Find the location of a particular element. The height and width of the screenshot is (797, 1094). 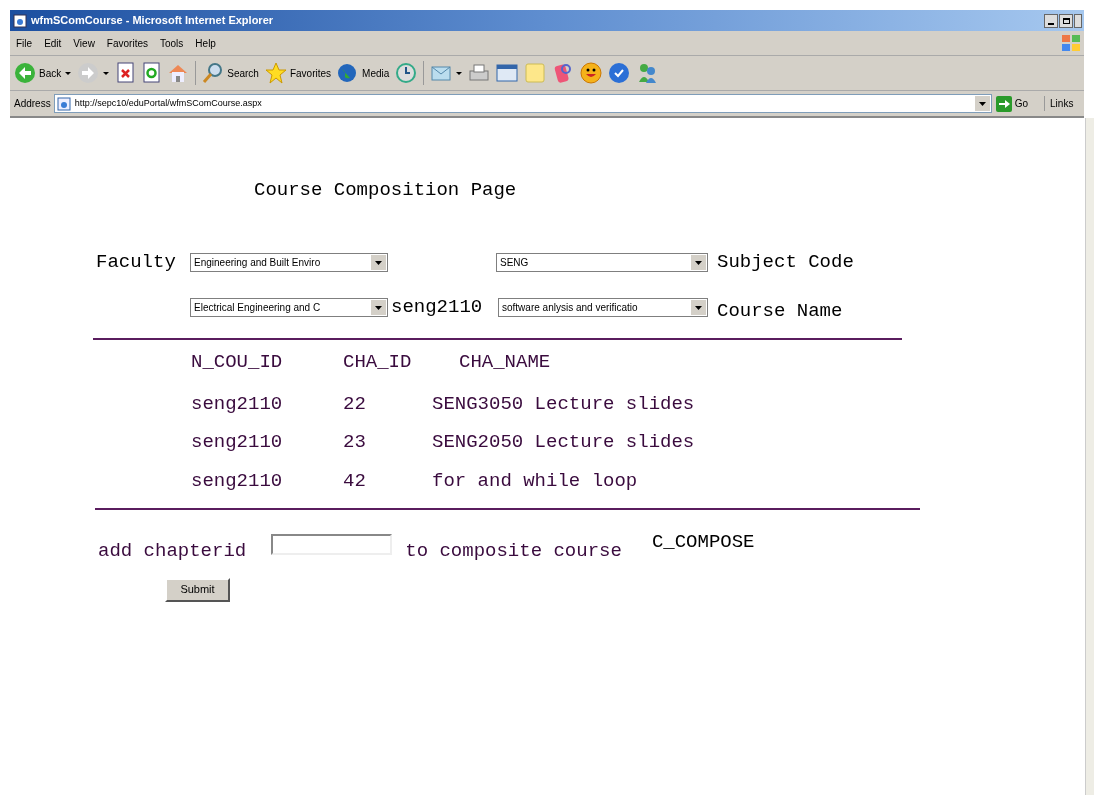

table-cell-text: for and while loop is located at coordinates (535, 481).